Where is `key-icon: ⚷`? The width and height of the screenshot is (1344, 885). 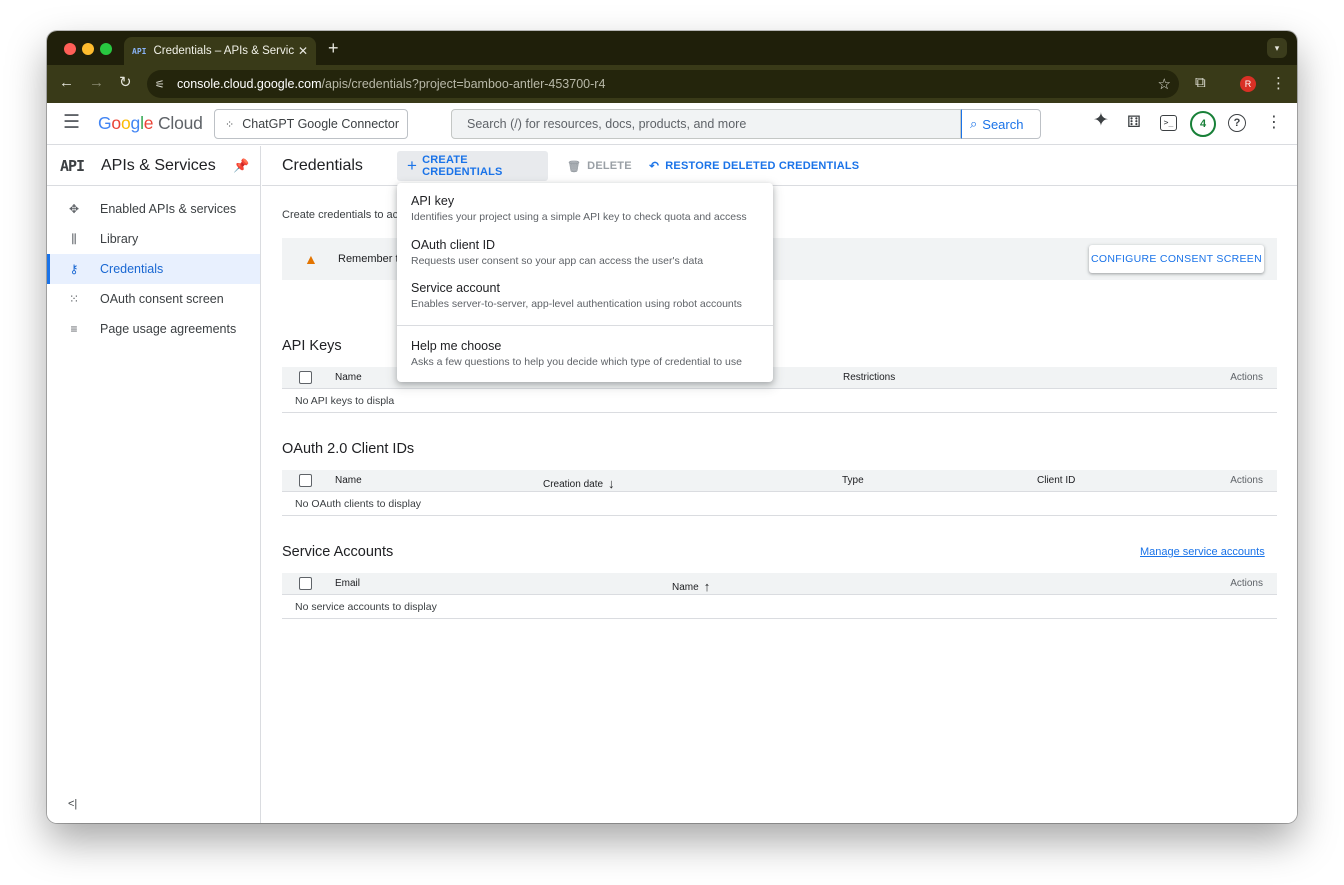
key-icon: ⚷ is located at coordinates (74, 269).